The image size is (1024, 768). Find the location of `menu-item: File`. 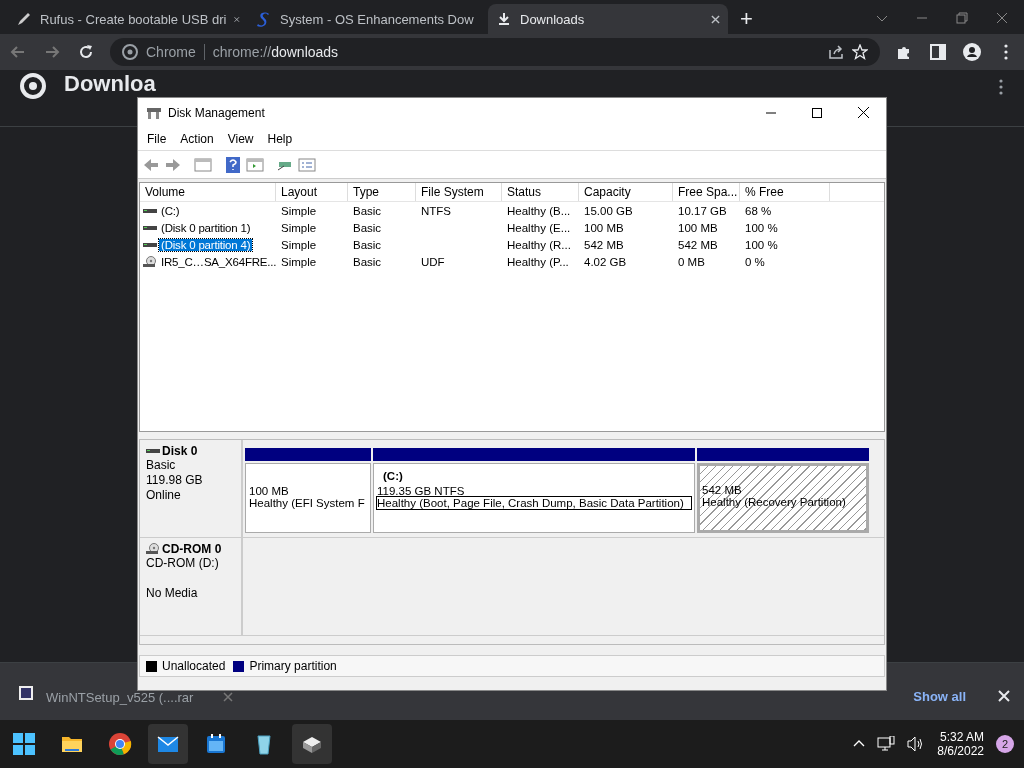

menu-item: File is located at coordinates (157, 138).